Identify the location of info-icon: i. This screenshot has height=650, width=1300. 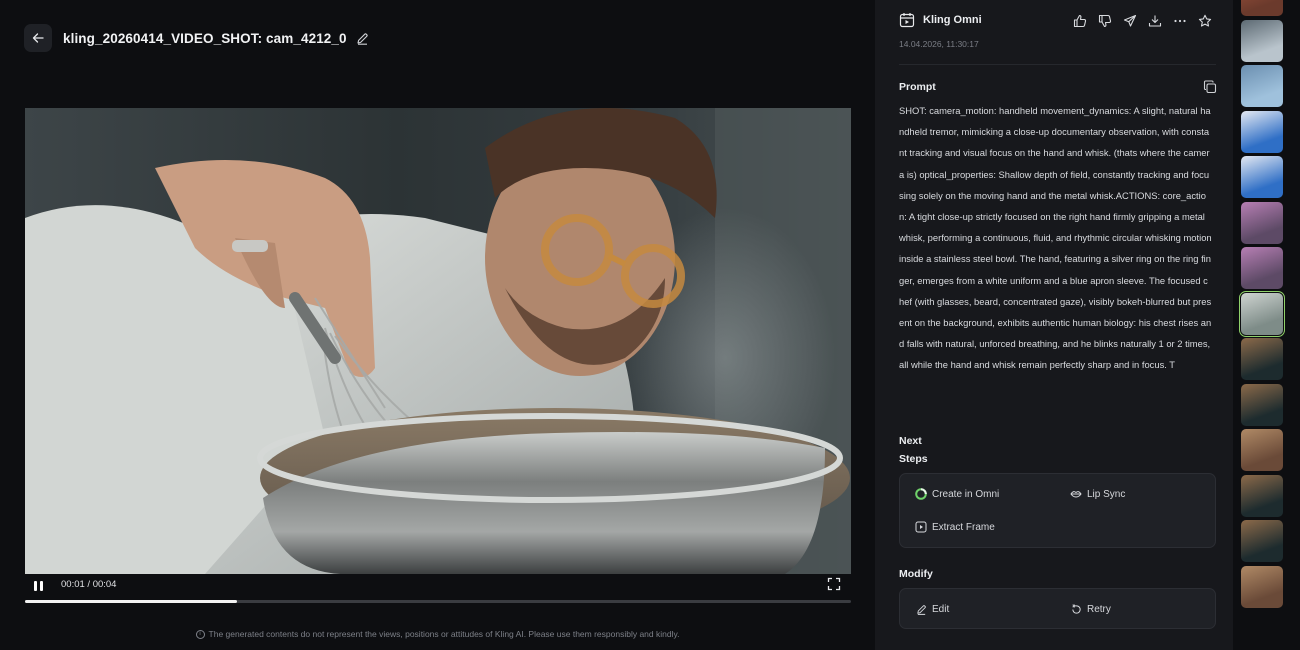
(200, 634).